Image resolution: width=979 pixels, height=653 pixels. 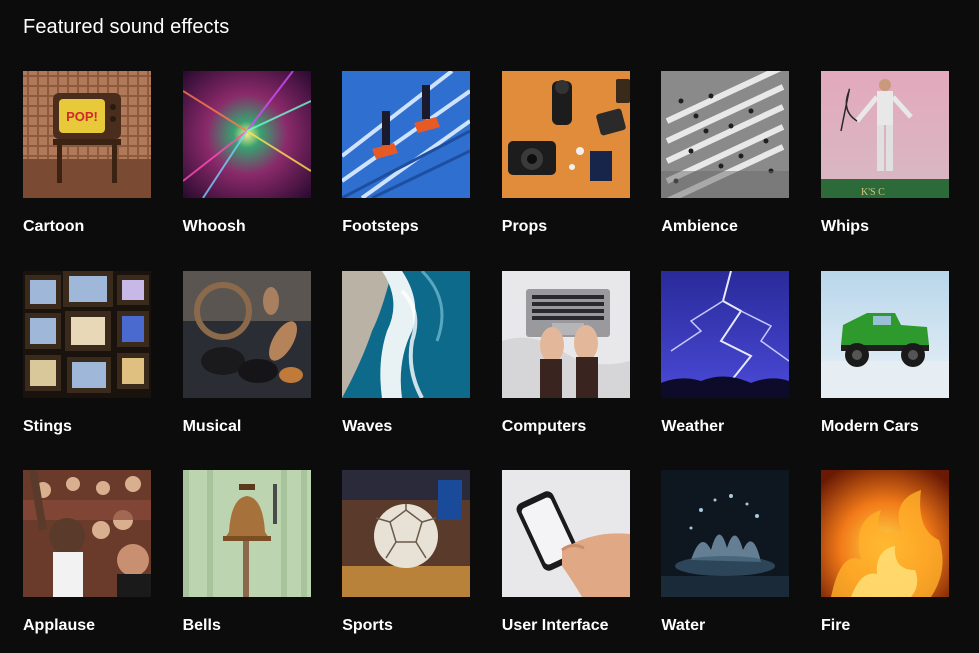 I want to click on category-card-musical: Musical, so click(x=246, y=370).